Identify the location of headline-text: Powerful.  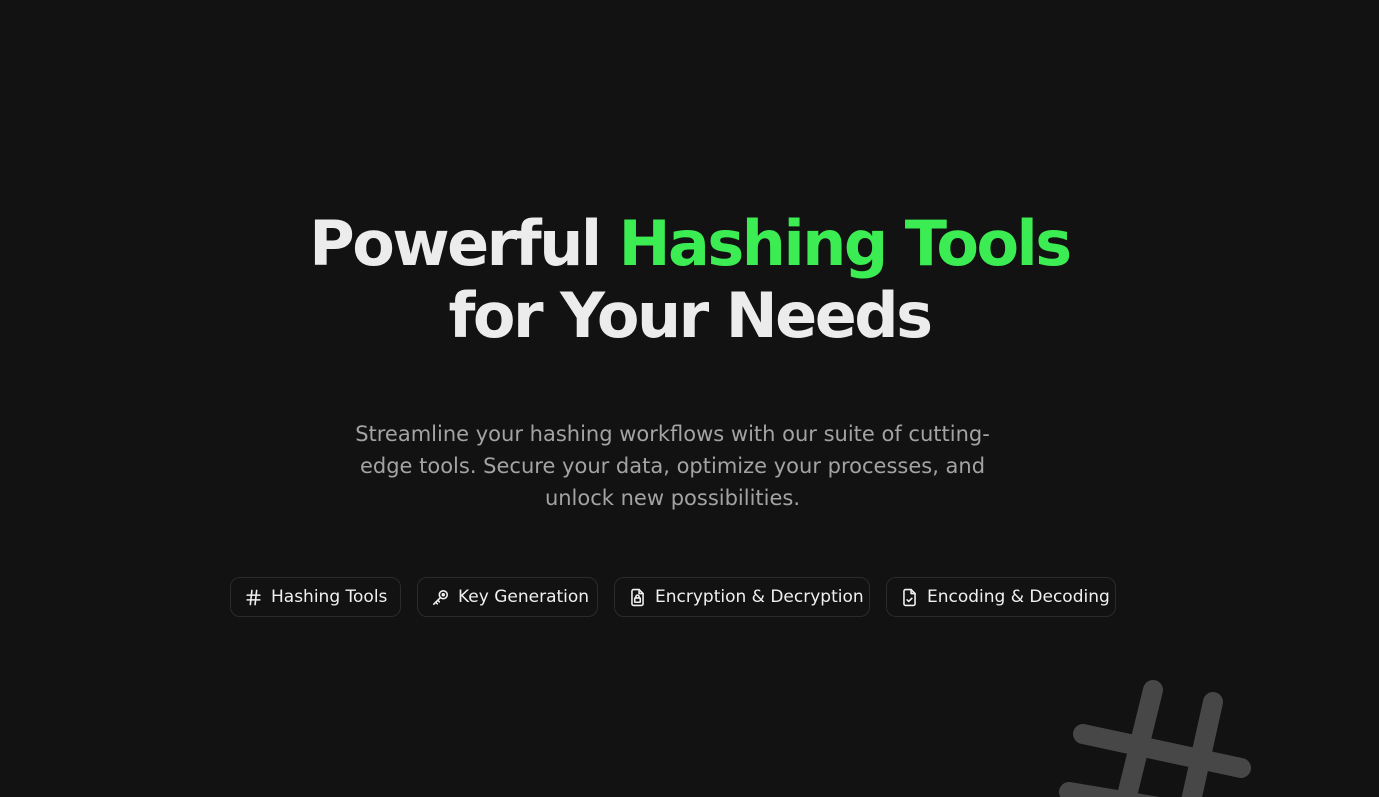
(464, 243).